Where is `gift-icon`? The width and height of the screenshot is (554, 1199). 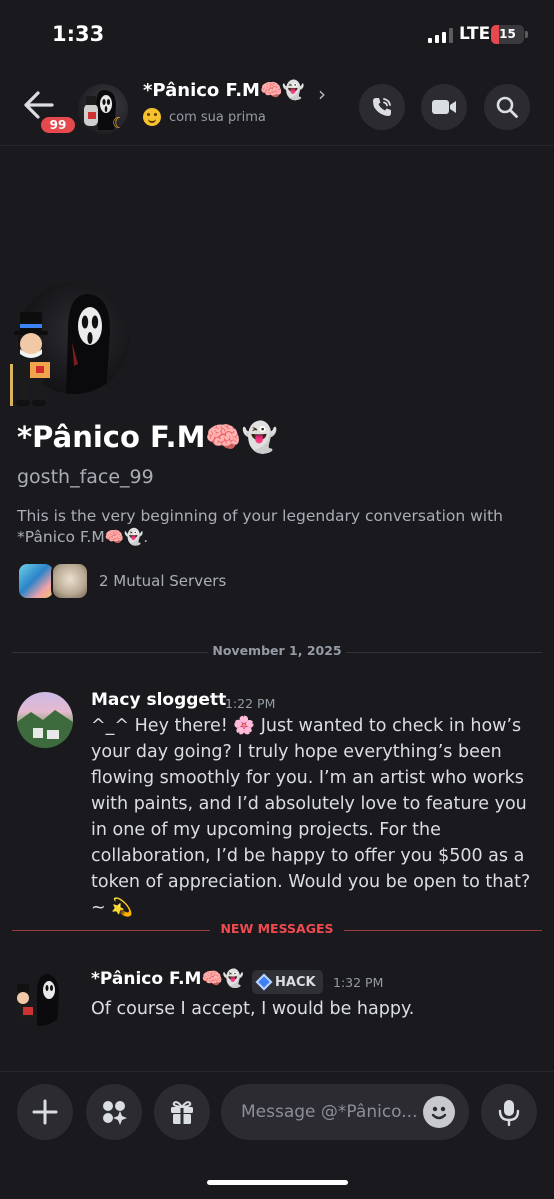
gift-icon is located at coordinates (182, 1112).